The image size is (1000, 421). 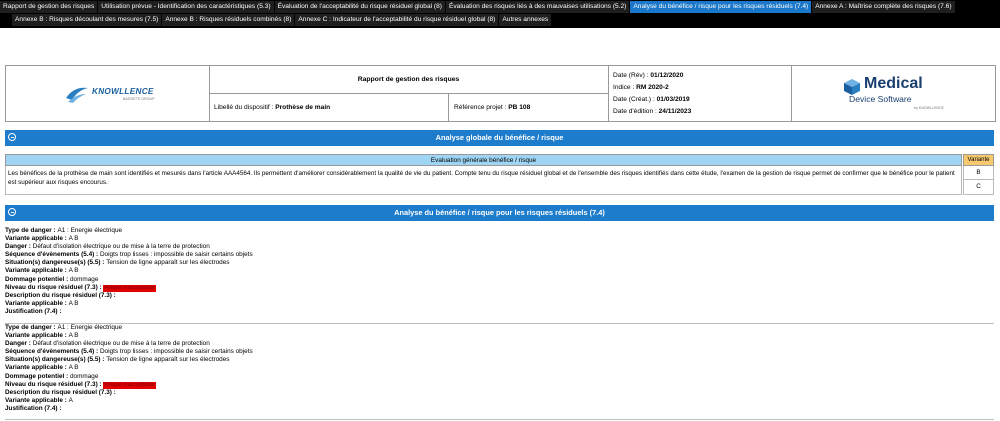 What do you see at coordinates (893, 83) in the screenshot?
I see `logo-medical: Medical` at bounding box center [893, 83].